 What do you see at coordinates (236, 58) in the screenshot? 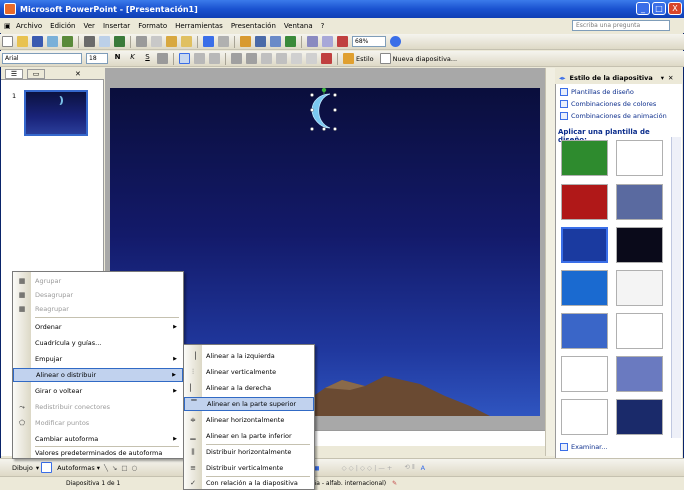
I see `numbering-icon` at bounding box center [236, 58].